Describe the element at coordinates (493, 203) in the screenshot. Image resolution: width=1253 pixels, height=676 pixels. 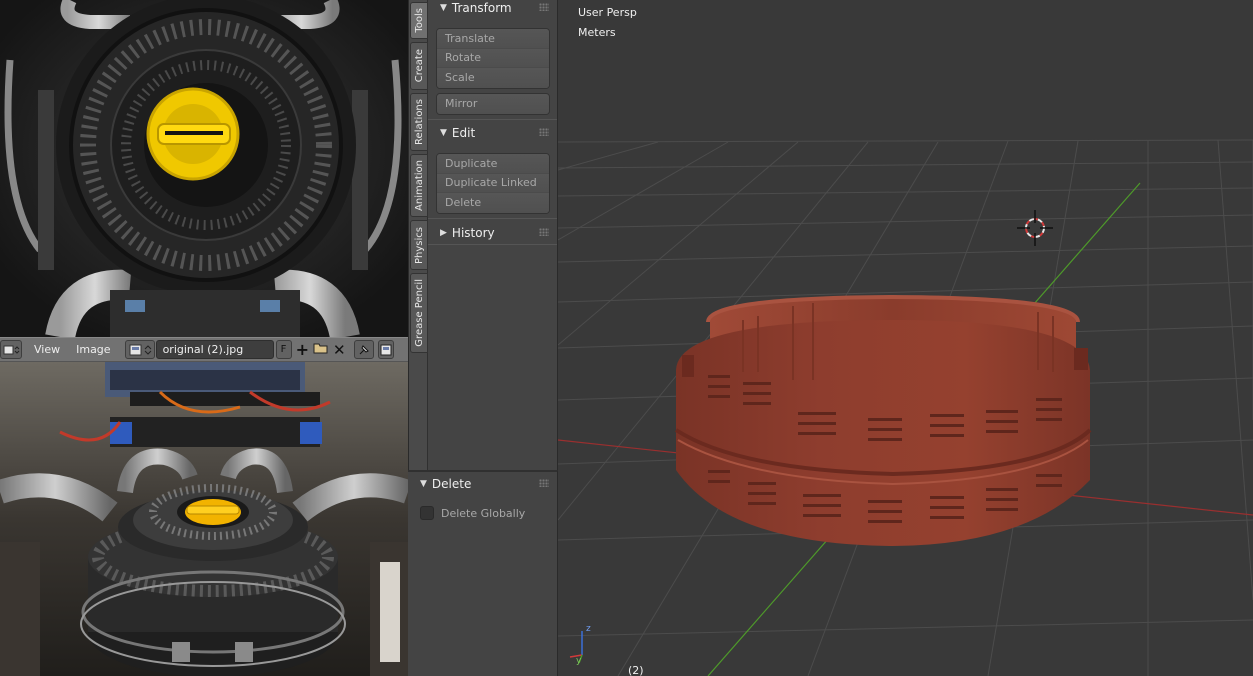
I see `delete-button: Delete` at that location.